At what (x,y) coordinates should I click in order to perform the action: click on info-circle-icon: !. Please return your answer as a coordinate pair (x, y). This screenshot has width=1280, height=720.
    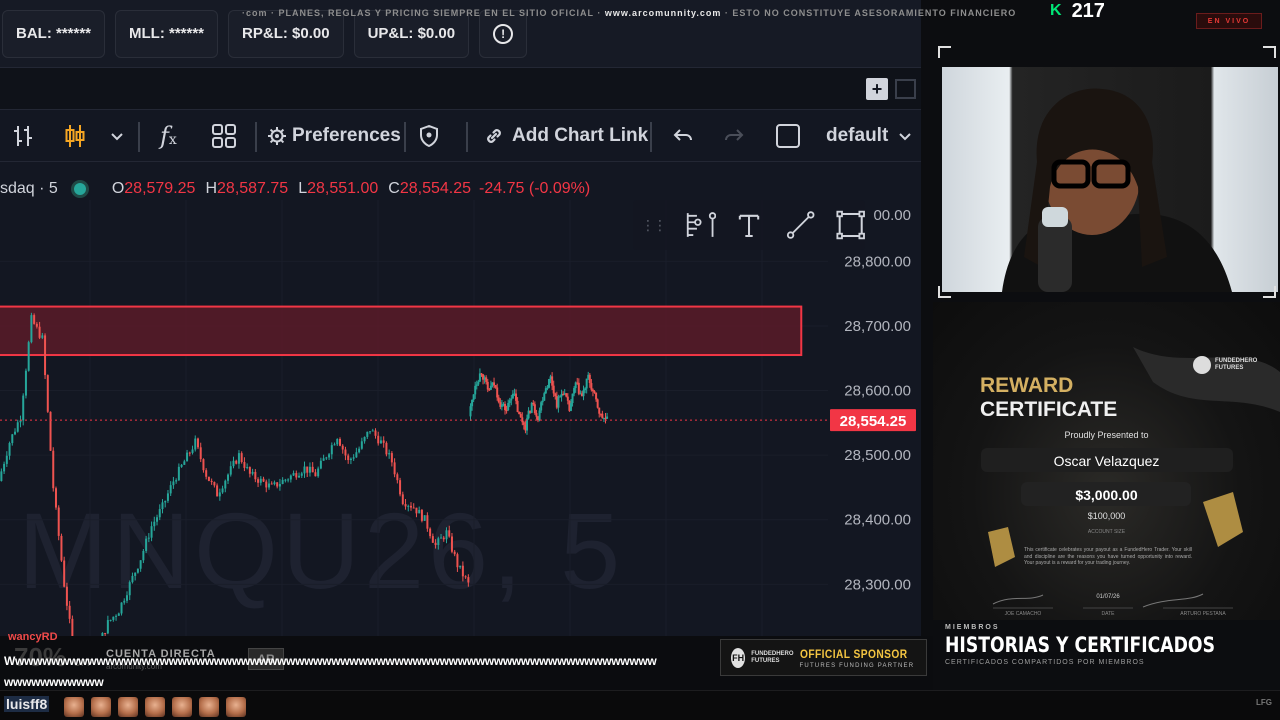
    Looking at the image, I should click on (503, 33).